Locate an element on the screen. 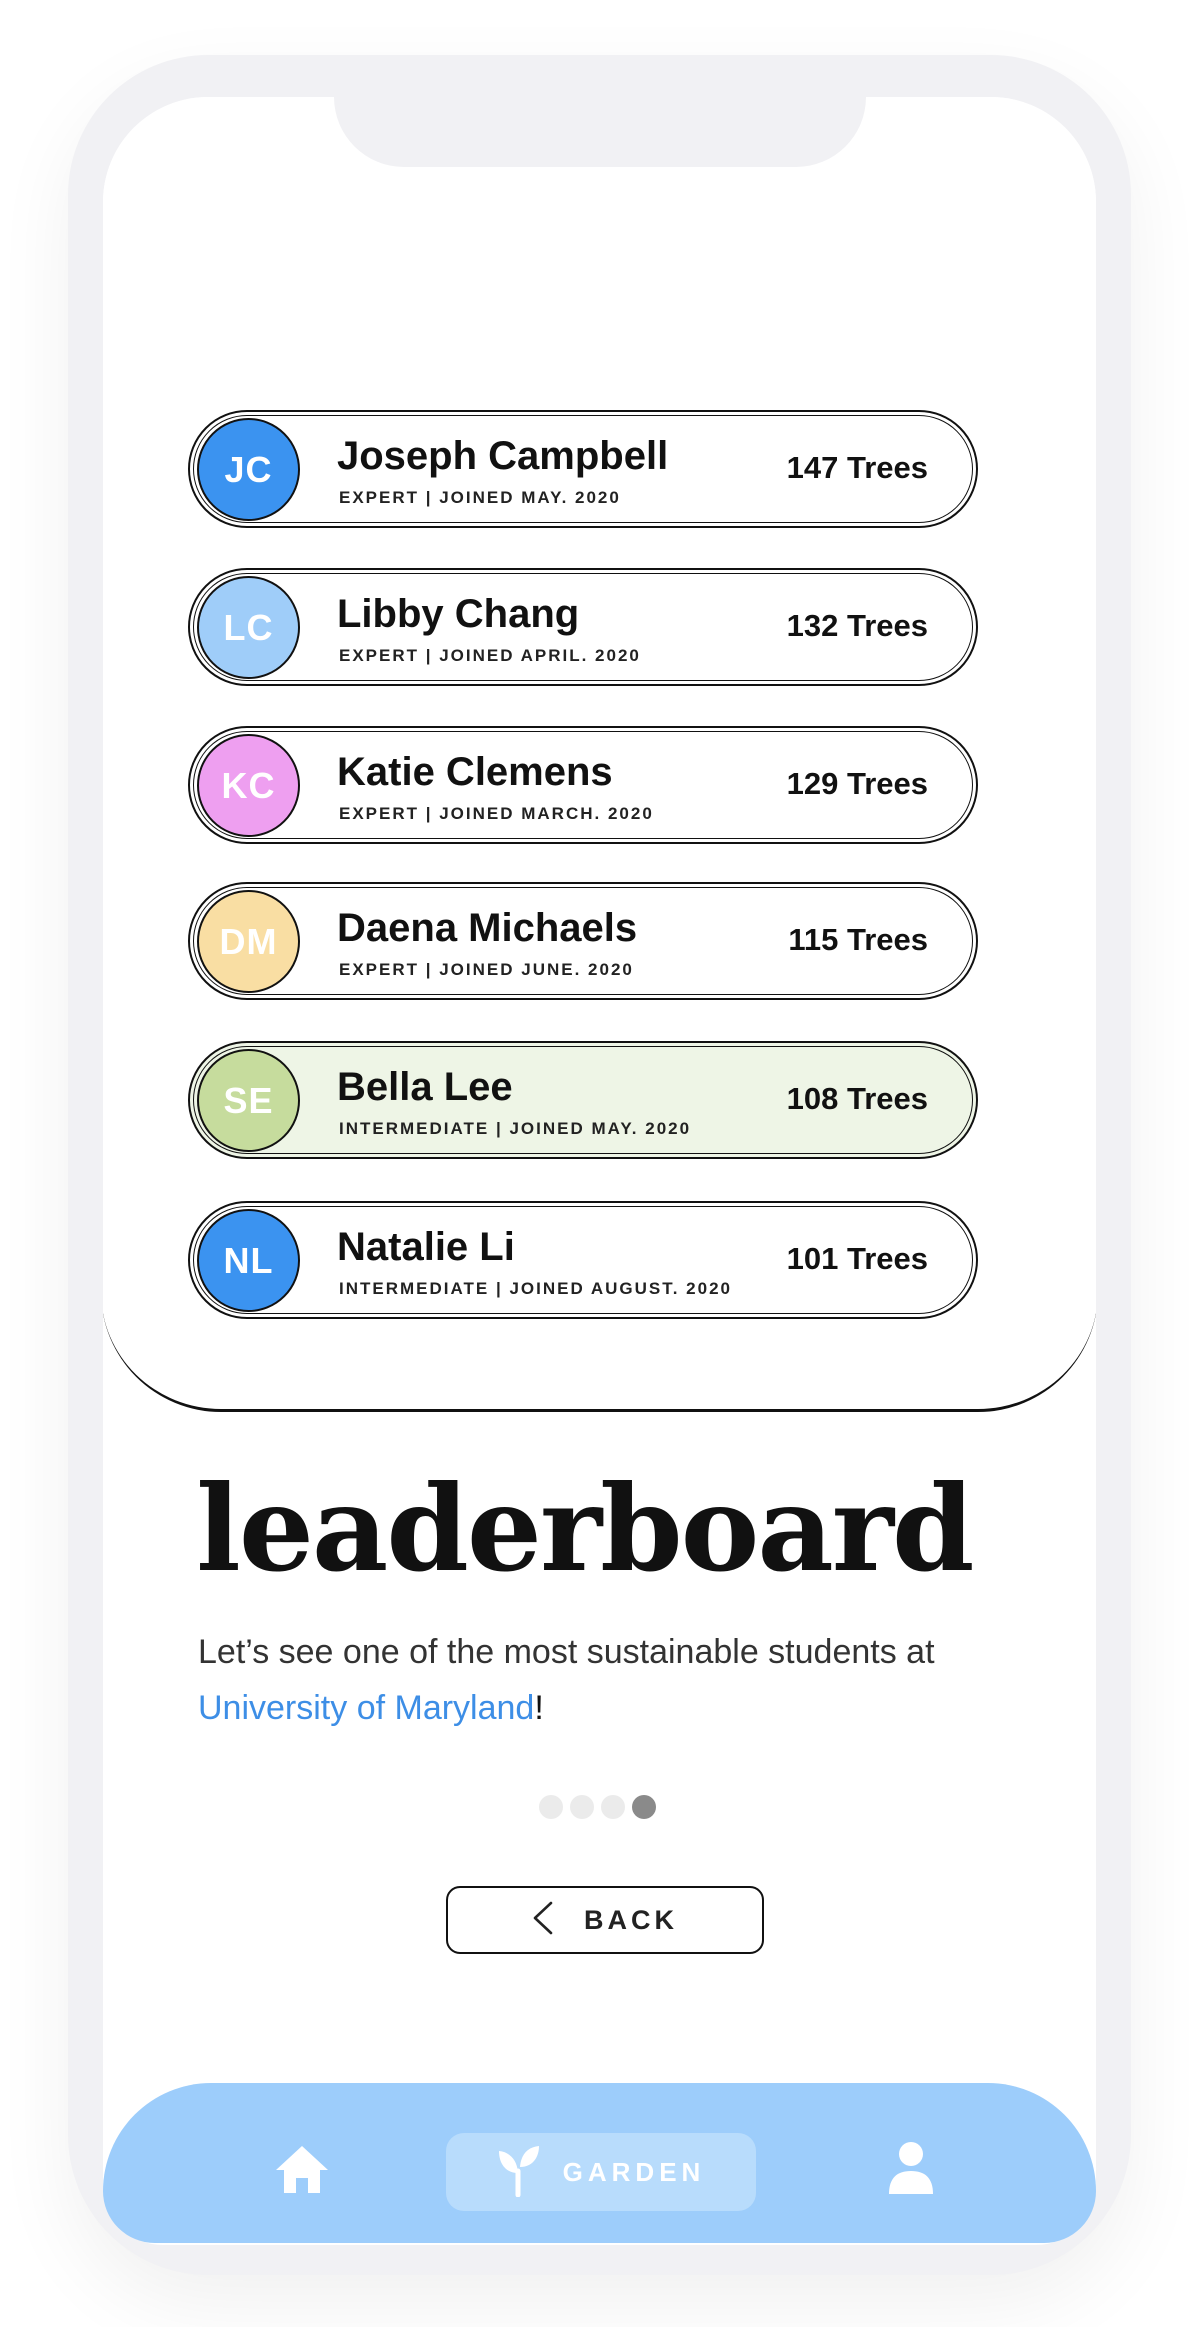 The width and height of the screenshot is (1199, 2327). student-name: Libby Chang is located at coordinates (458, 614).